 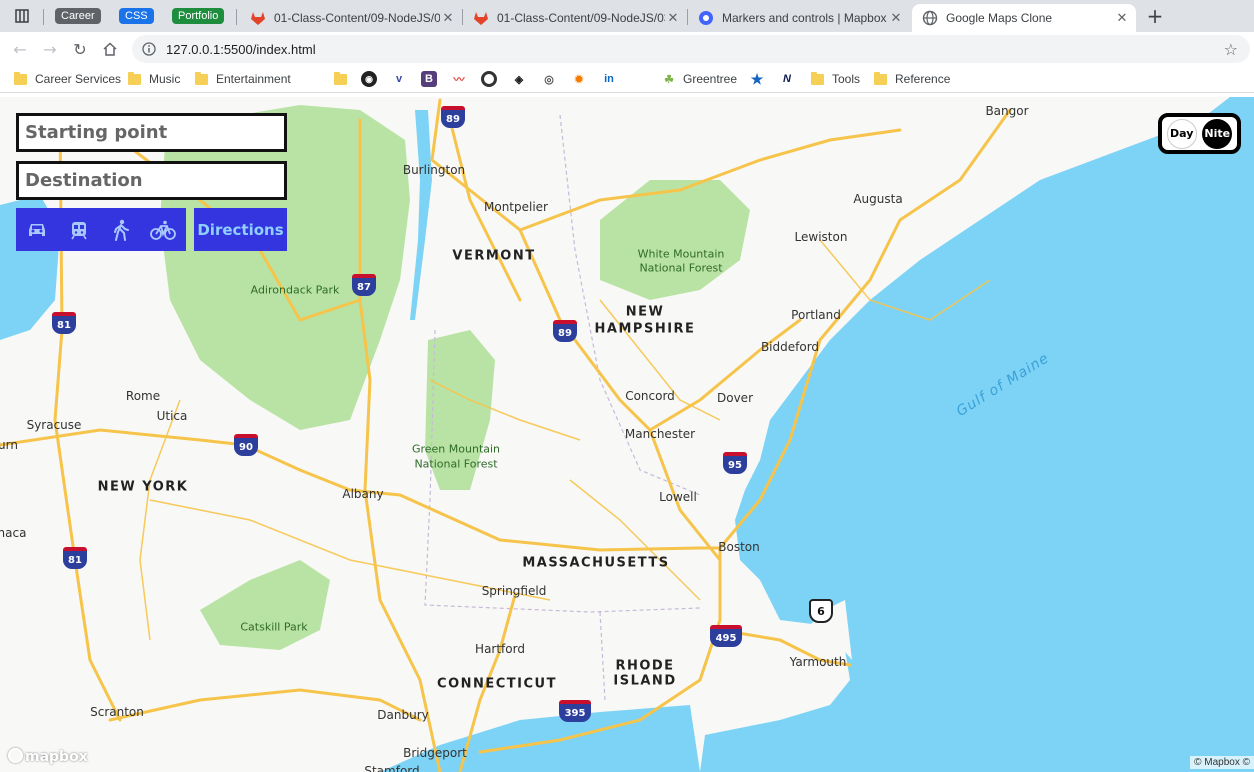 What do you see at coordinates (54, 425) in the screenshot?
I see `city-label: Syracuse` at bounding box center [54, 425].